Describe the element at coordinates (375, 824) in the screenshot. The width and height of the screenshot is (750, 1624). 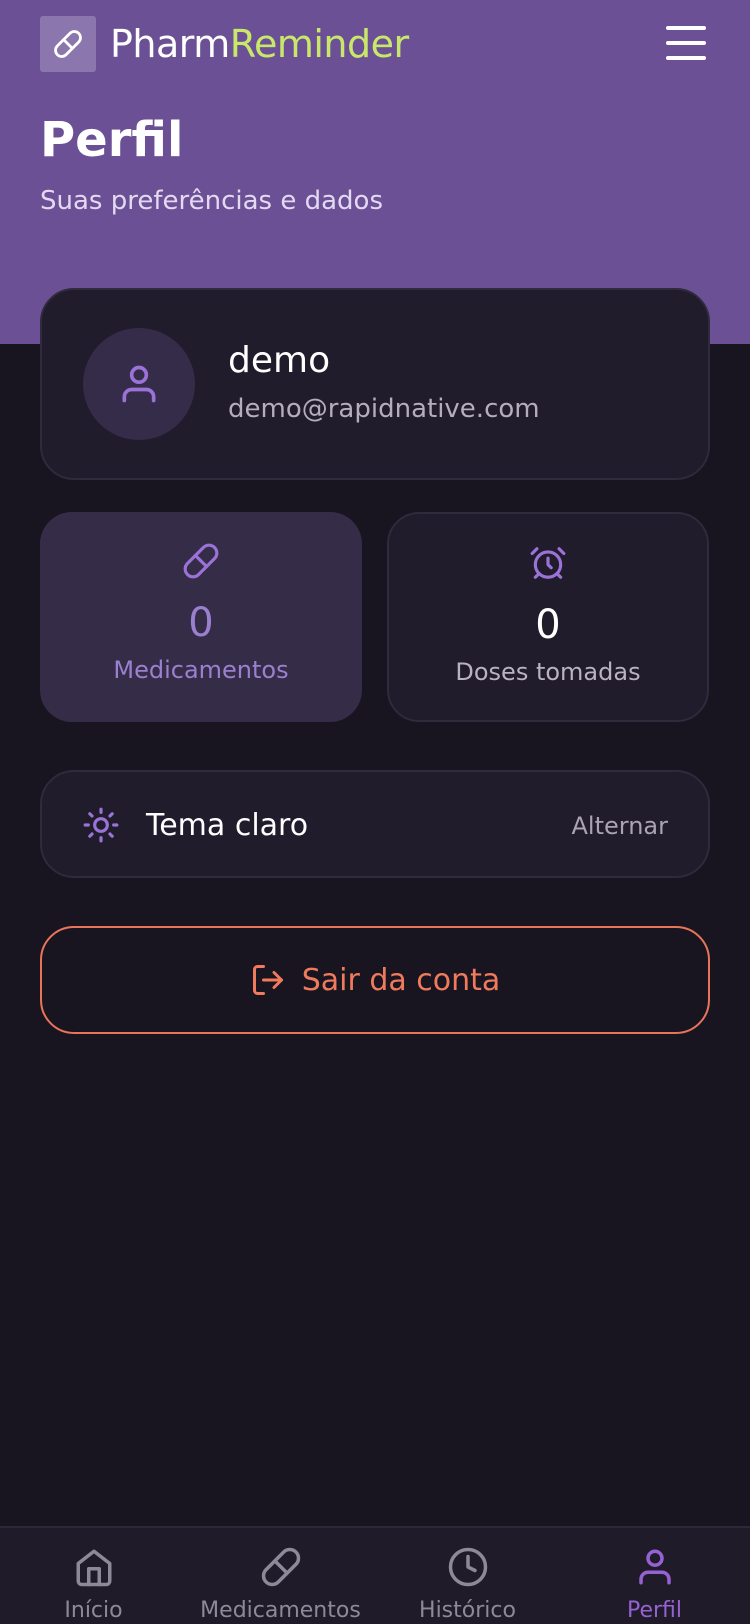
I see `theme-toggle-row: Tema claro Alternar` at that location.